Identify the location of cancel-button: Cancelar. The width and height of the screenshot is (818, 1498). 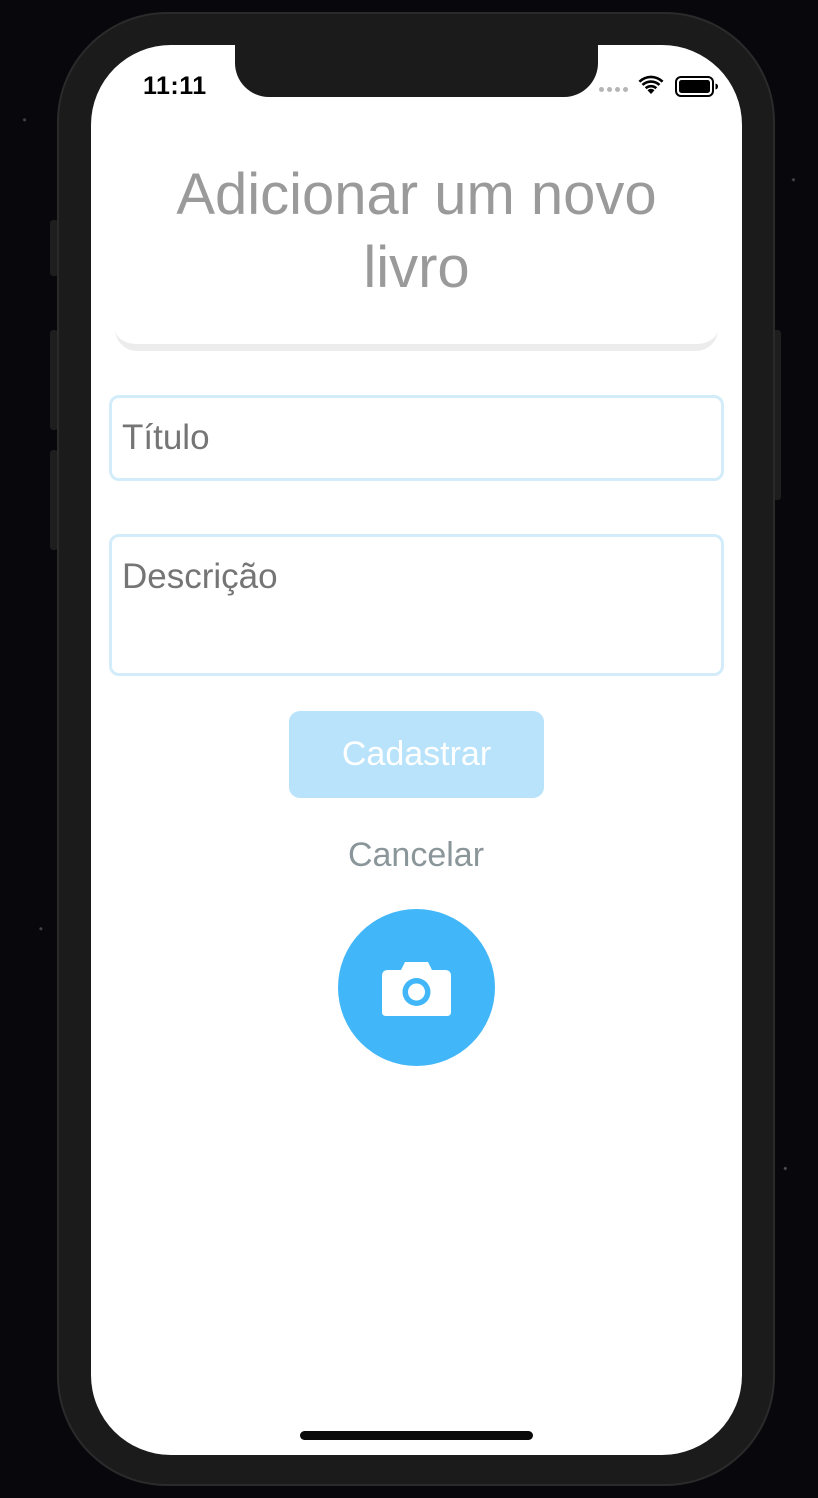
(416, 855).